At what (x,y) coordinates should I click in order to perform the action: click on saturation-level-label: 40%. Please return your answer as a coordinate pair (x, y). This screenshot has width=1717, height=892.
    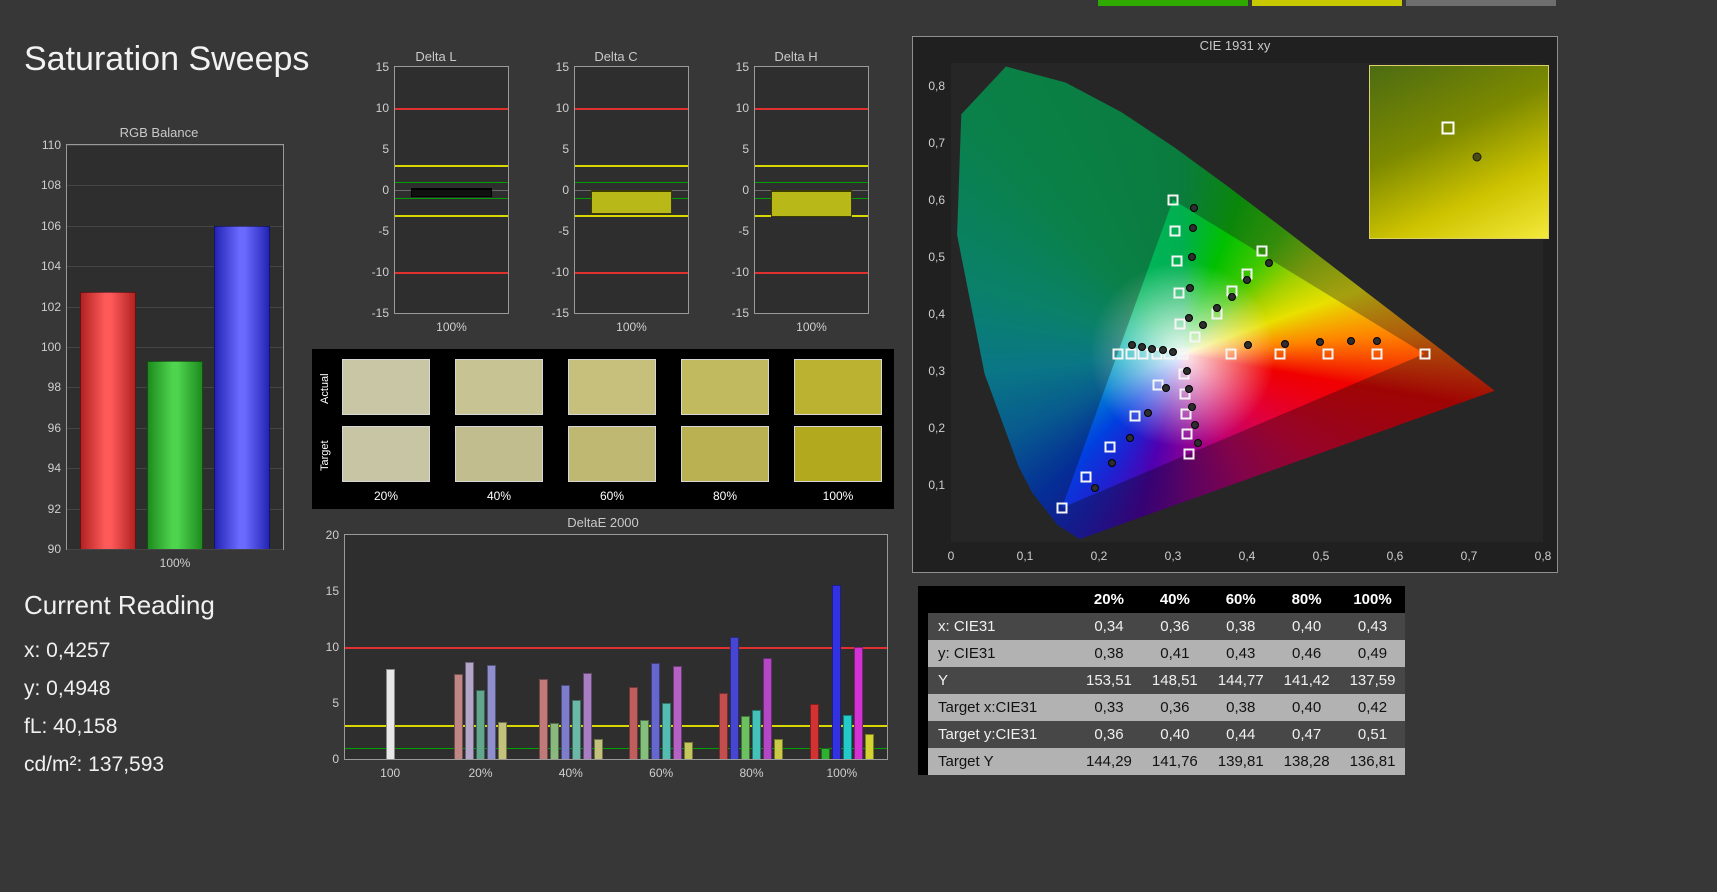
    Looking at the image, I should click on (499, 496).